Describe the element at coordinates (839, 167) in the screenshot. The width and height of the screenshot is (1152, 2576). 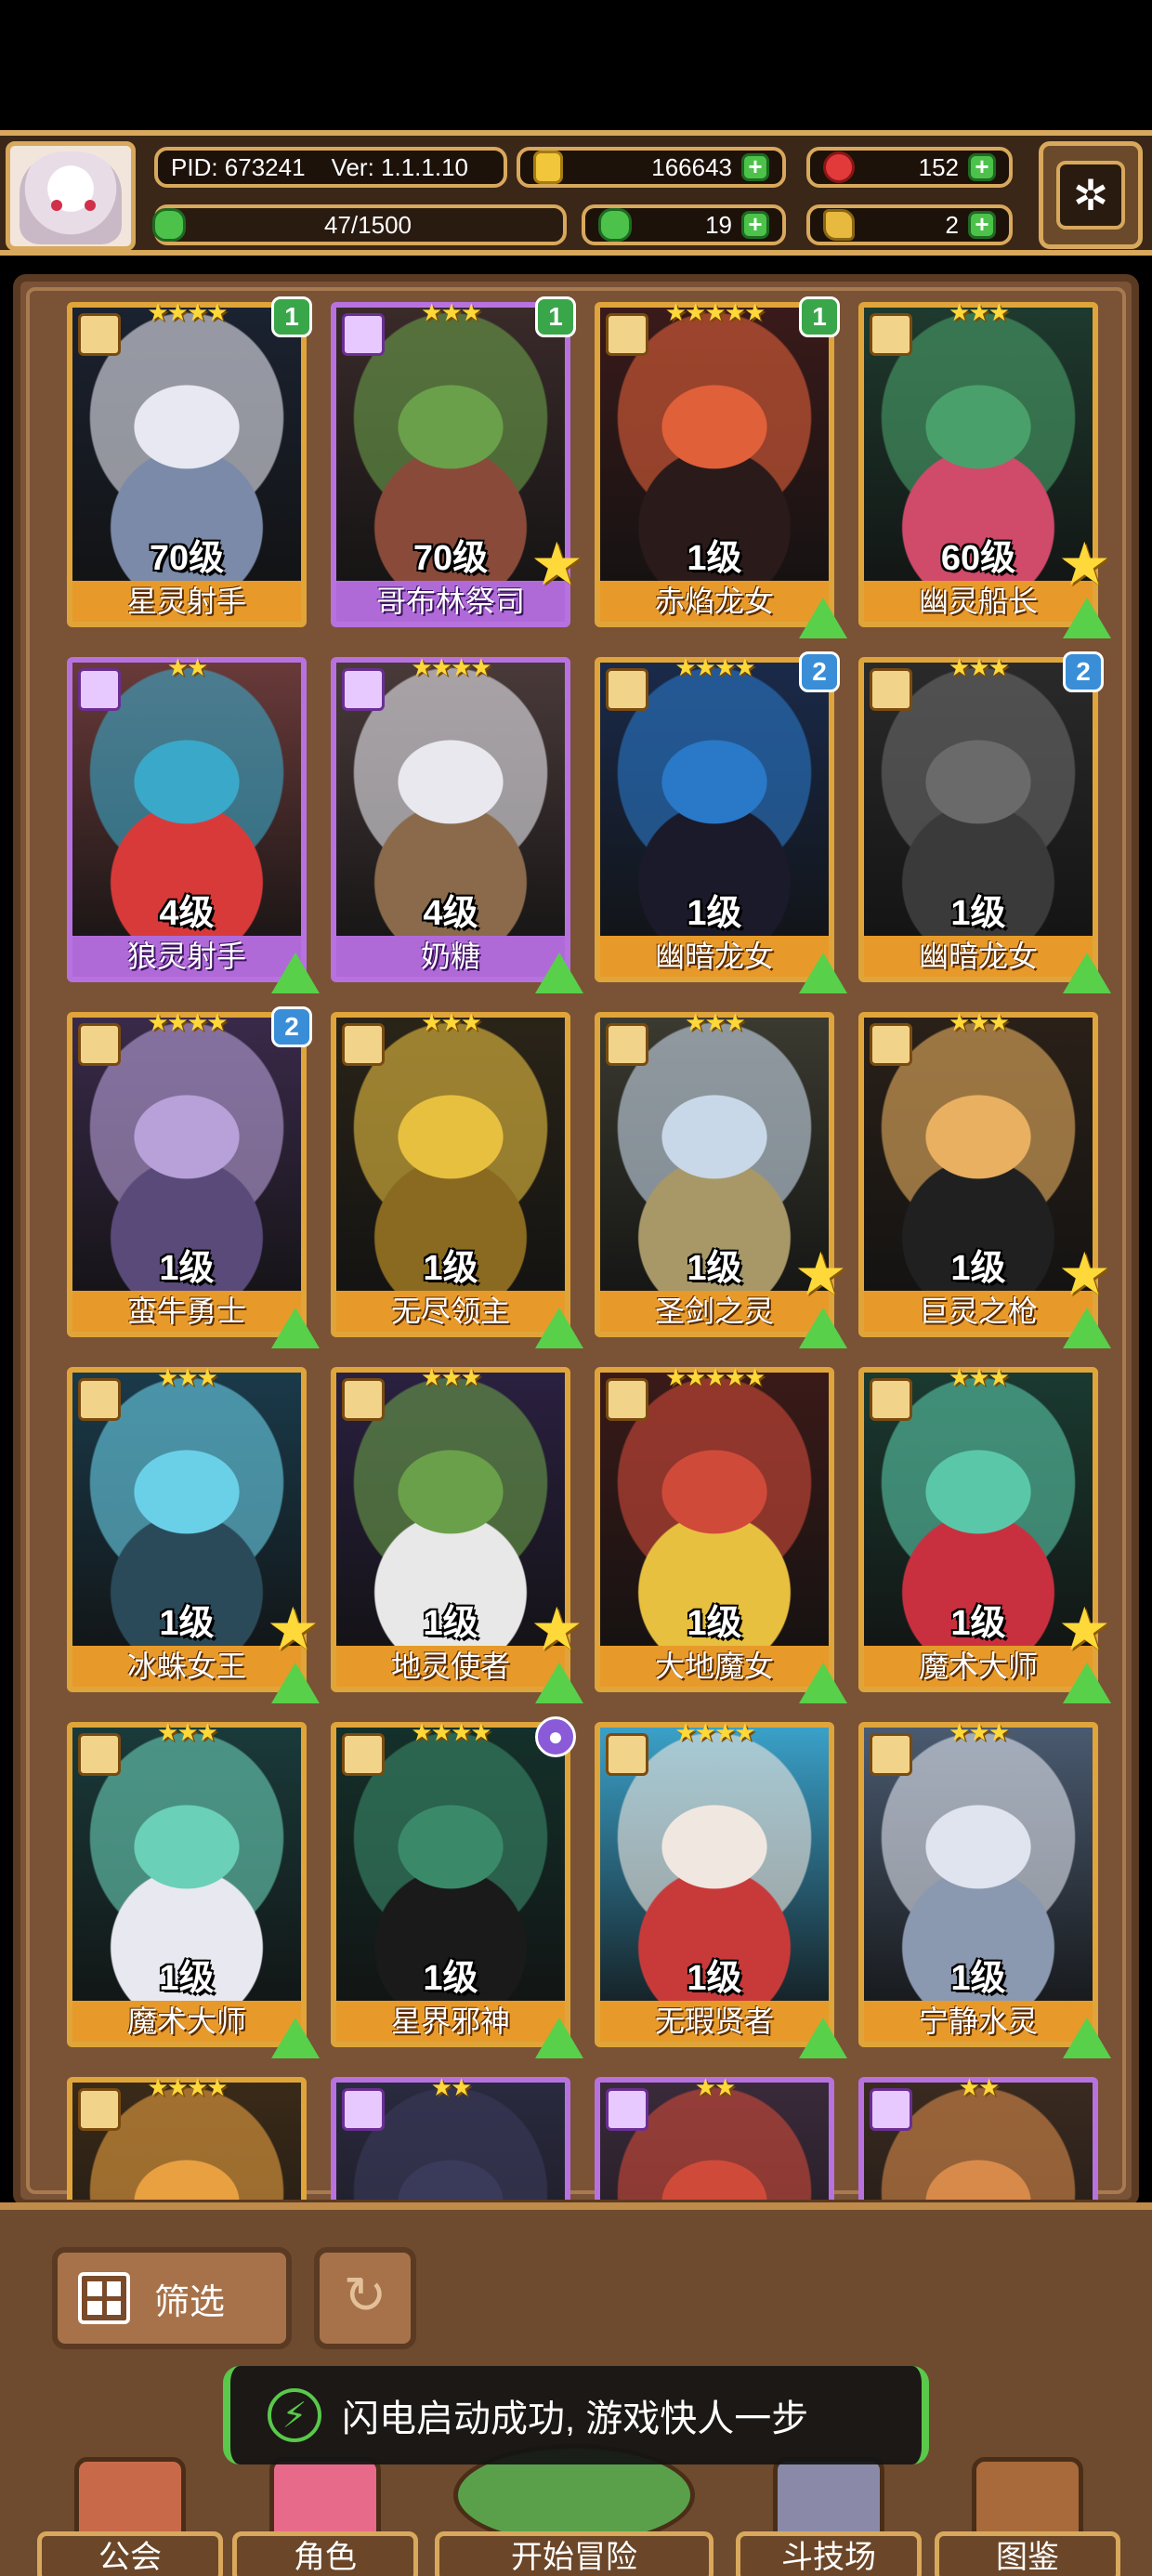
I see `red-gem-icon` at that location.